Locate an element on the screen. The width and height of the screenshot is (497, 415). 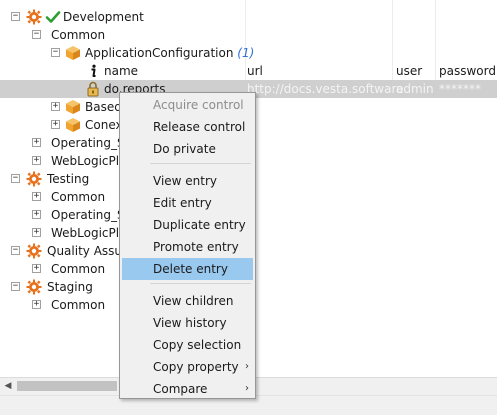
menu-item-release-control: Release control is located at coordinates (187, 127).